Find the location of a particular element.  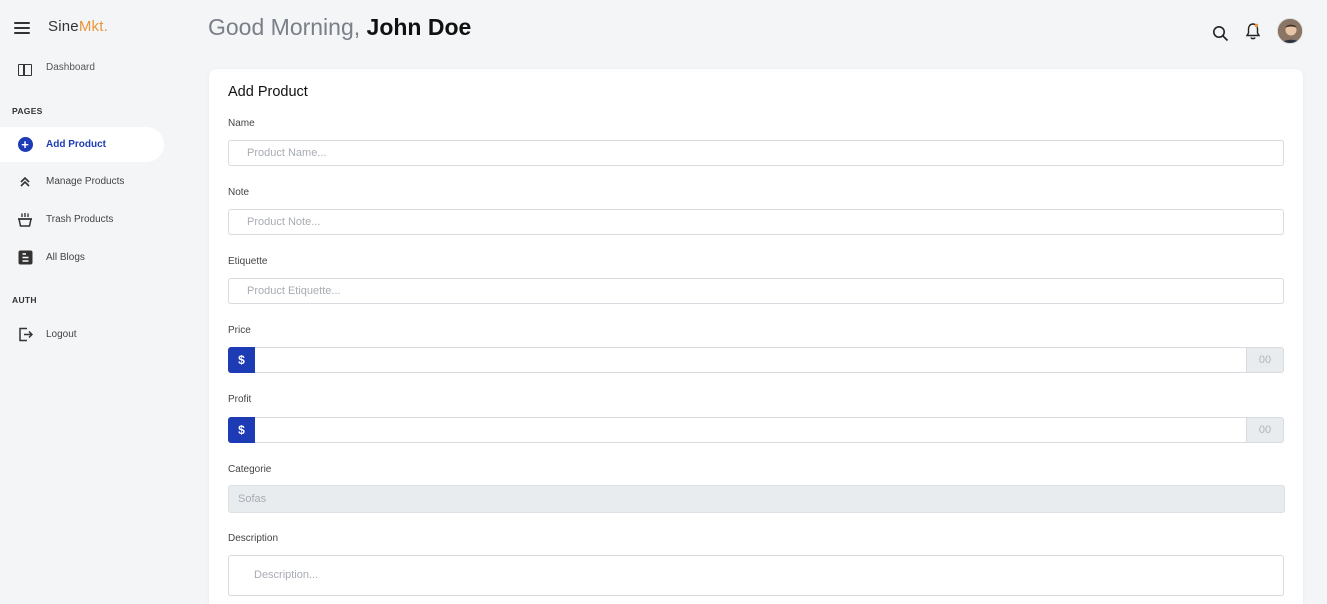

trash-basket-icon is located at coordinates (25, 220).